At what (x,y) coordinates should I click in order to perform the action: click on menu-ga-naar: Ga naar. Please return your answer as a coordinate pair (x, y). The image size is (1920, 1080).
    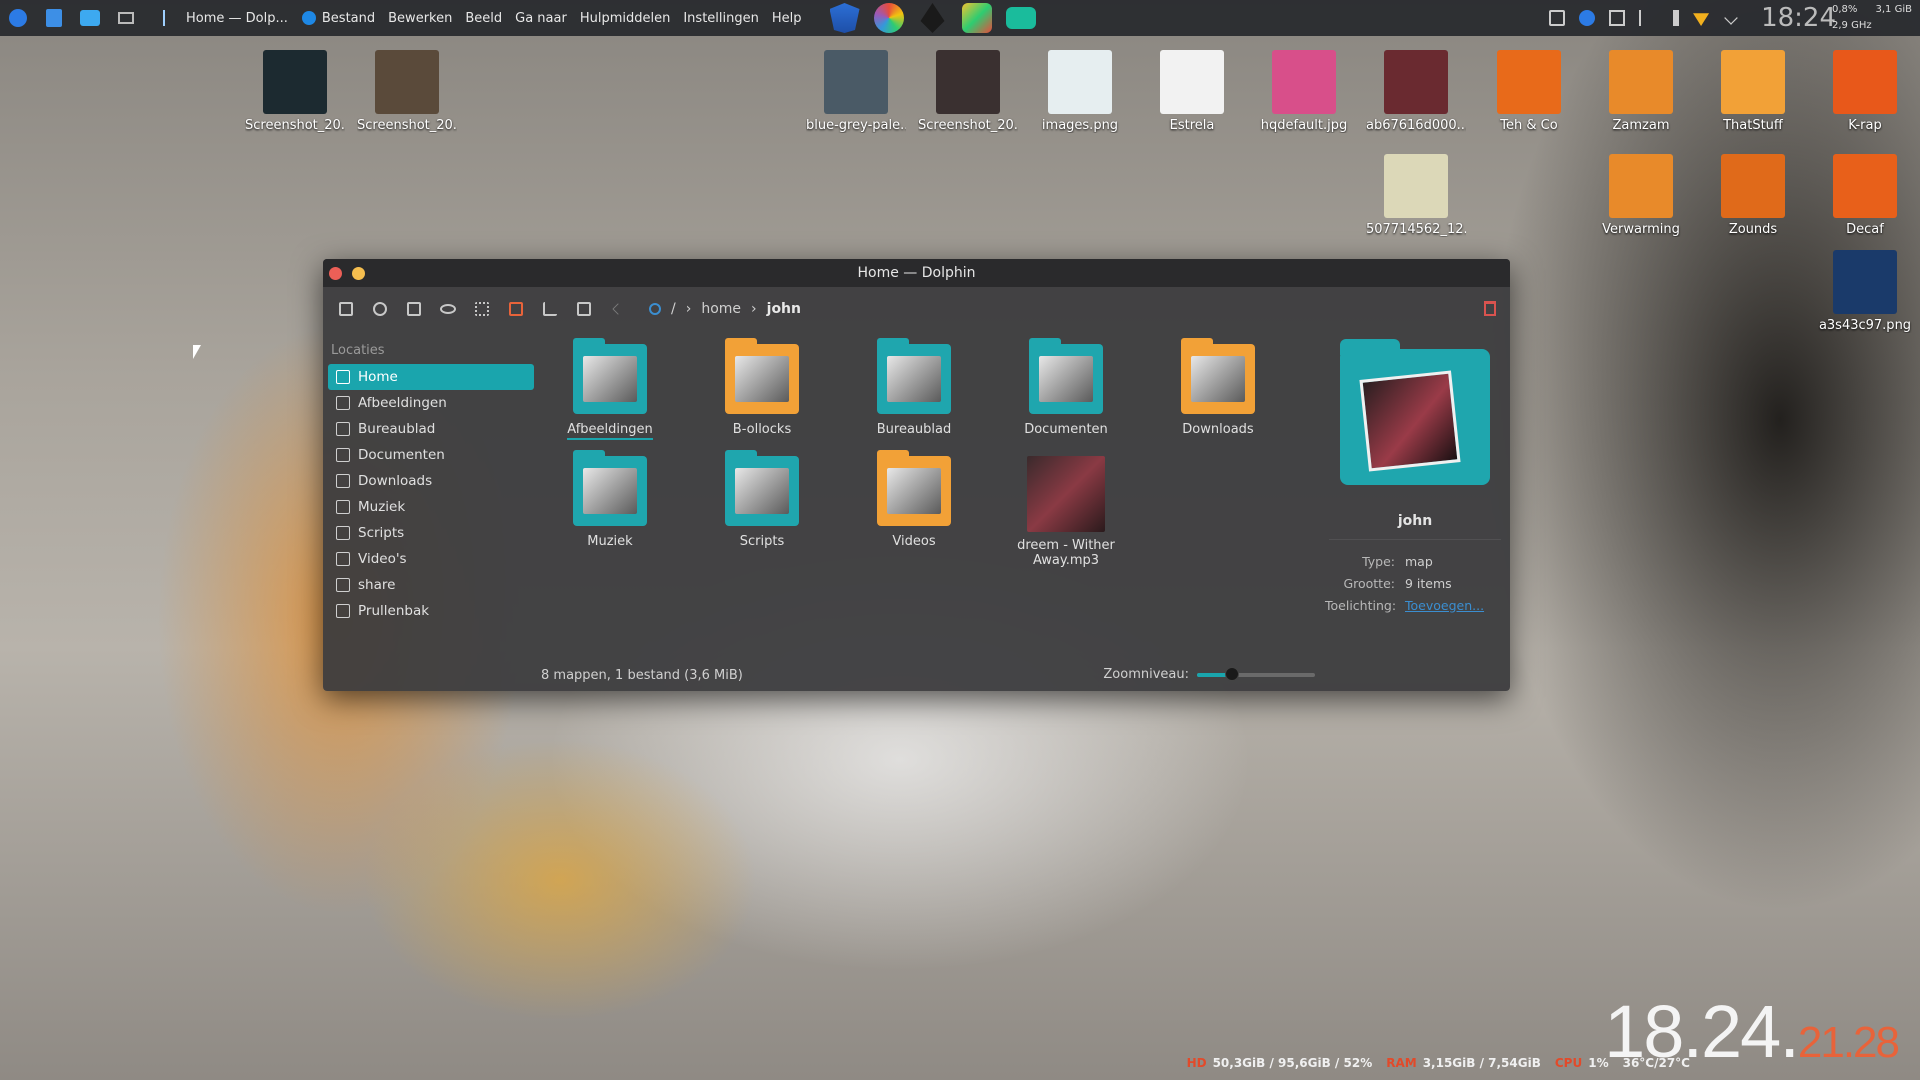
    Looking at the image, I should click on (541, 18).